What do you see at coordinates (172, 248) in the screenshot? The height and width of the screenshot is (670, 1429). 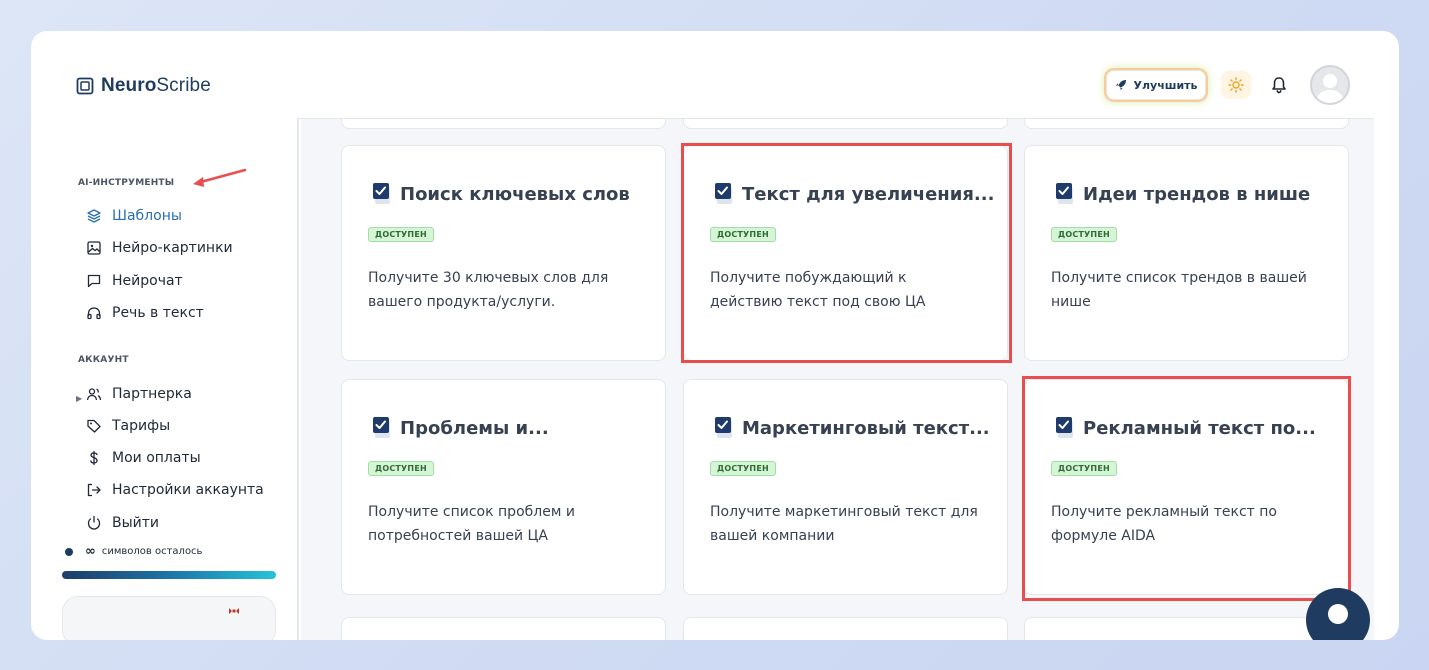 I see `sidebar-item-label: Нейро-картинки` at bounding box center [172, 248].